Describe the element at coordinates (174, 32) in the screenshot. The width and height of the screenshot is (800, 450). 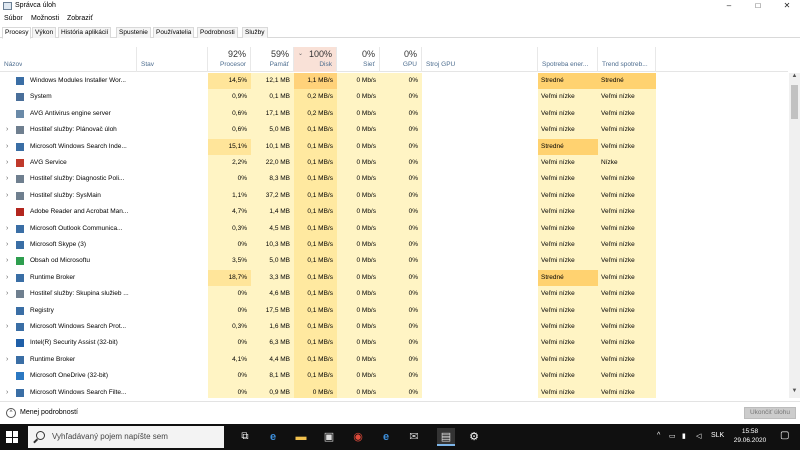
I see `tab-users: Používatelia` at that location.